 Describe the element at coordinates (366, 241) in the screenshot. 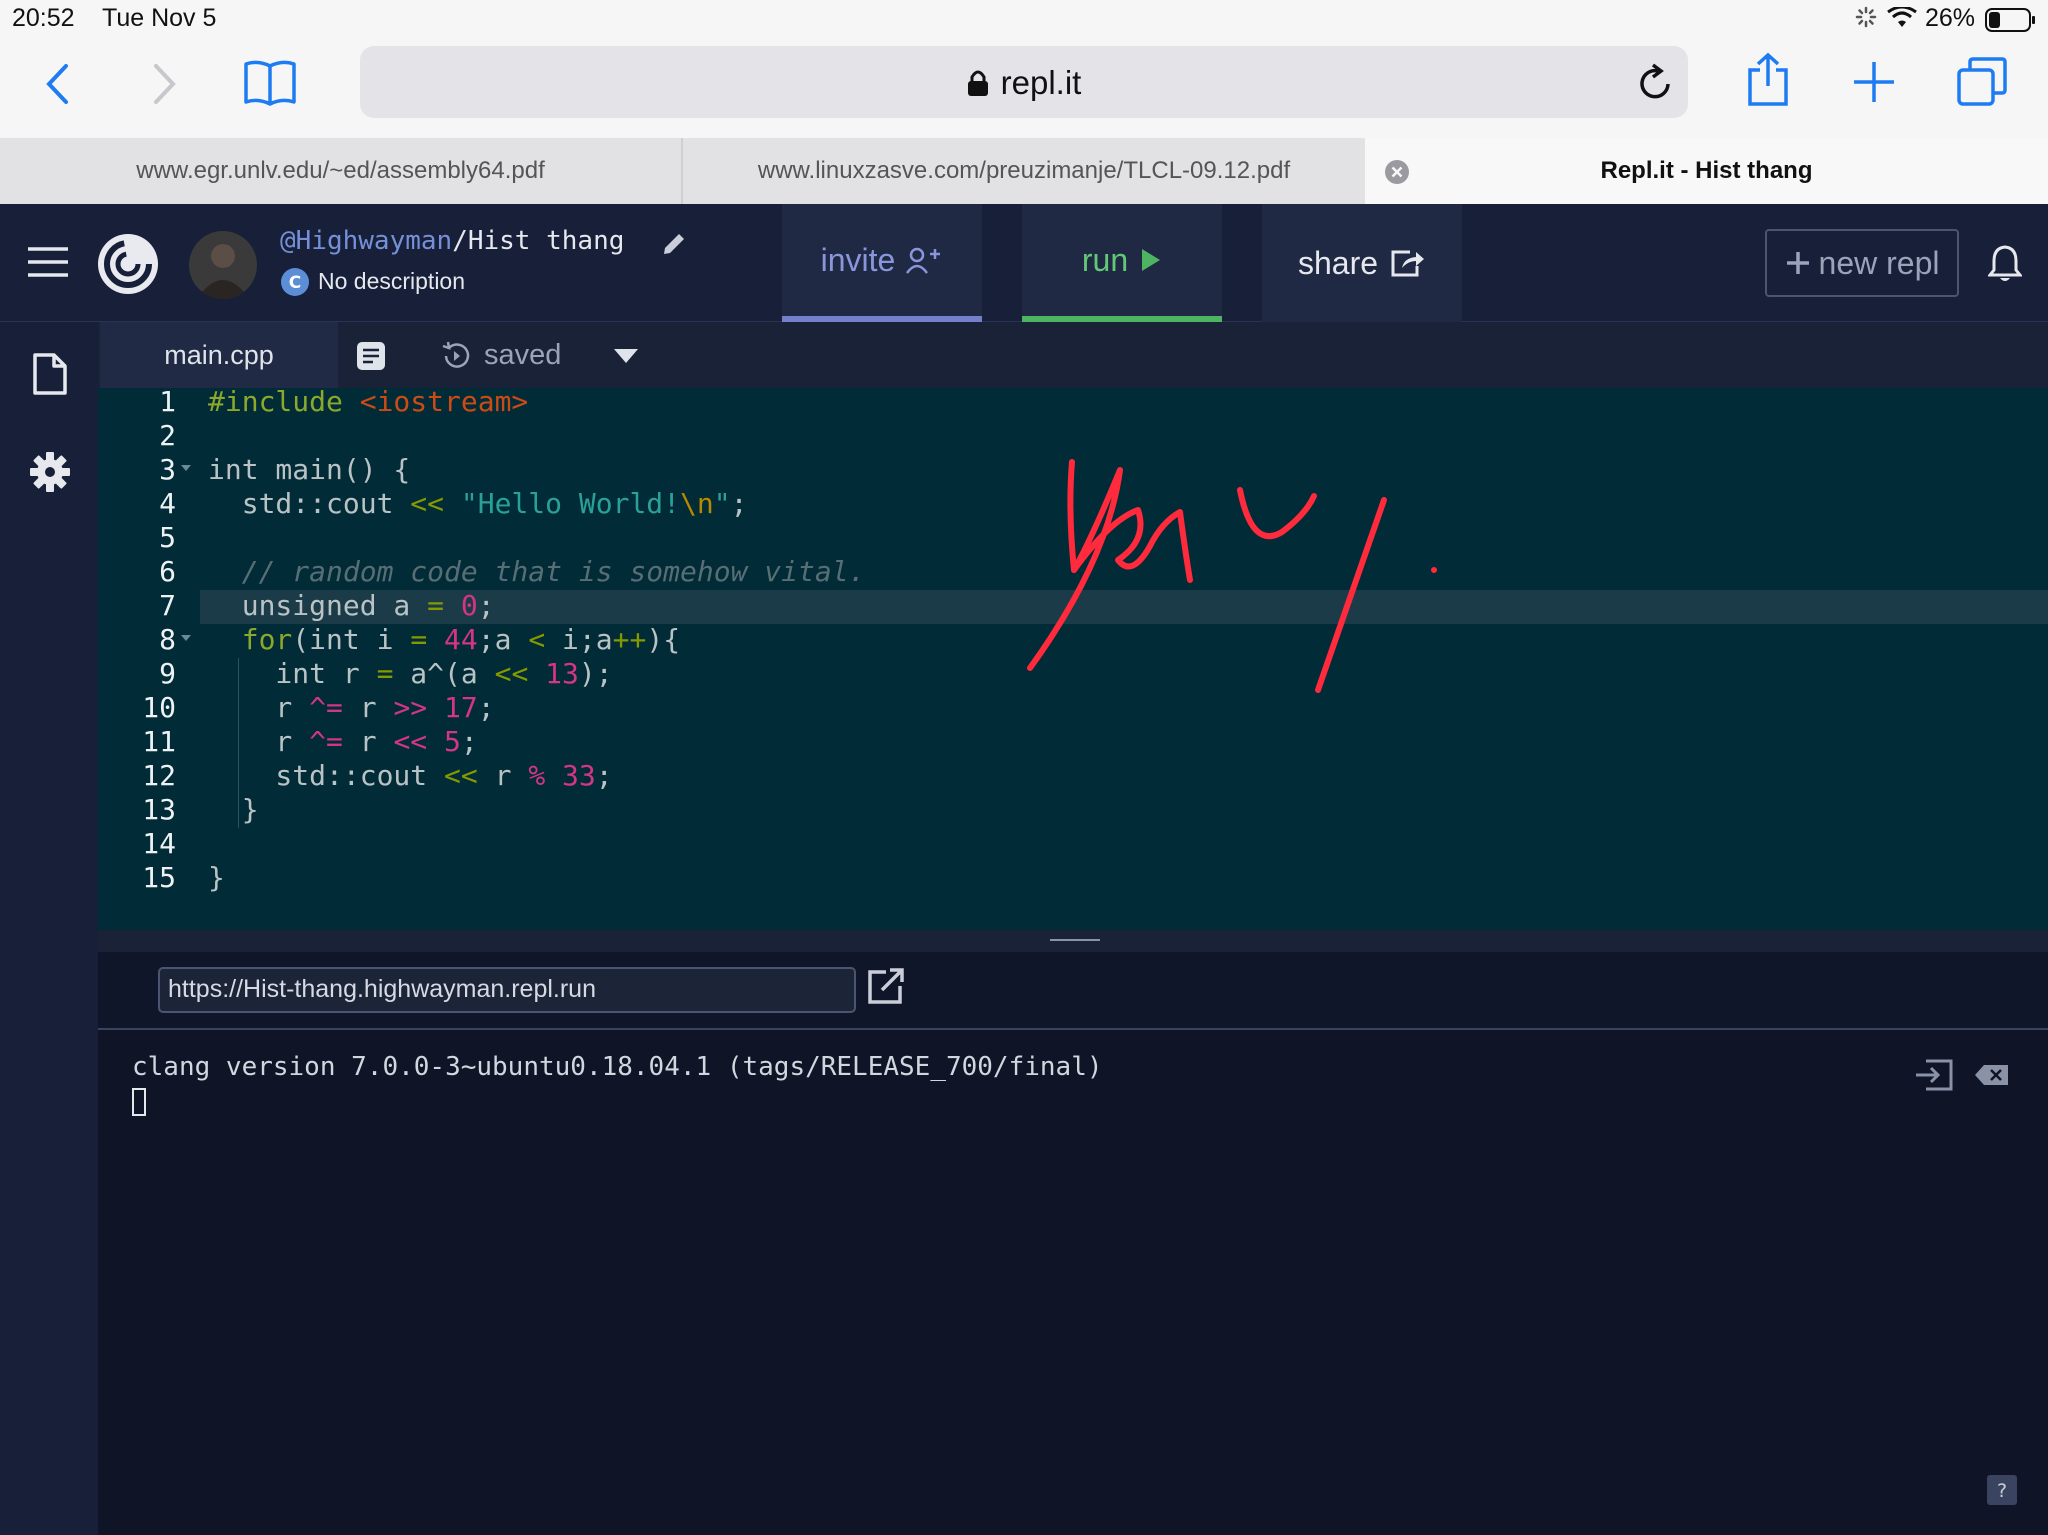

I see `repl-owner: @Highwayman` at that location.